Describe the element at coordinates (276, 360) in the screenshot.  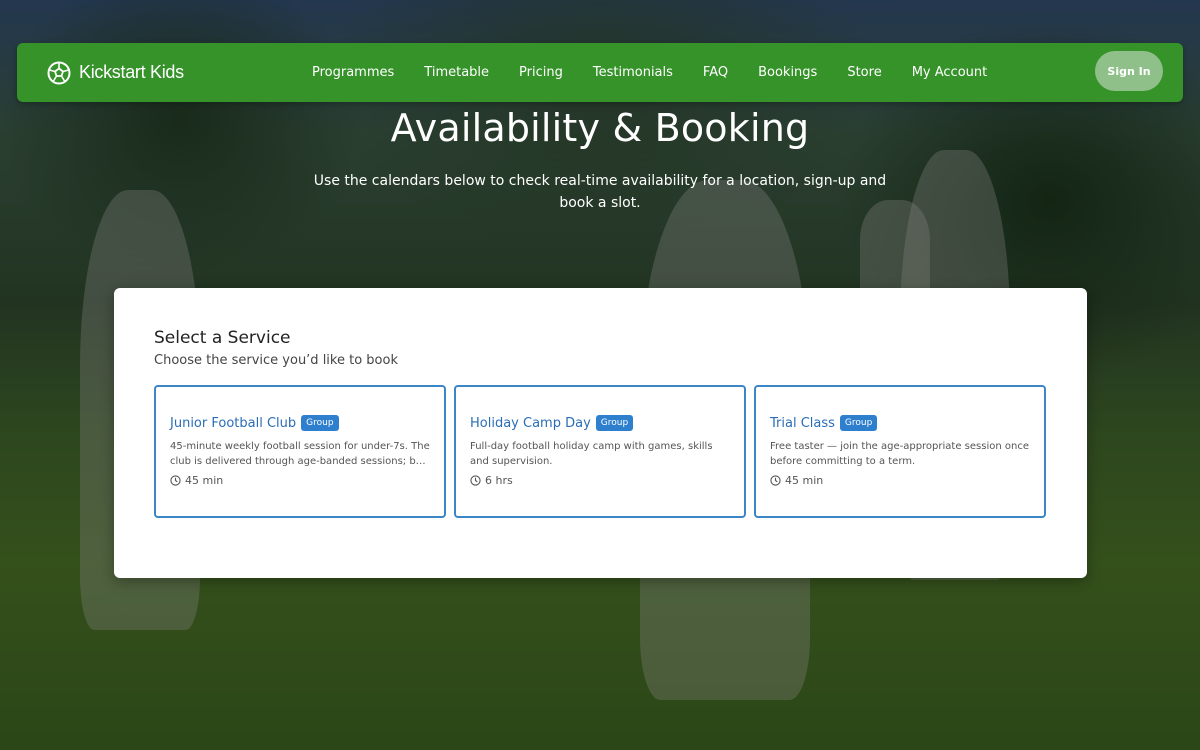
I see `panel-subtitle: Choose the service you’d like to book` at that location.